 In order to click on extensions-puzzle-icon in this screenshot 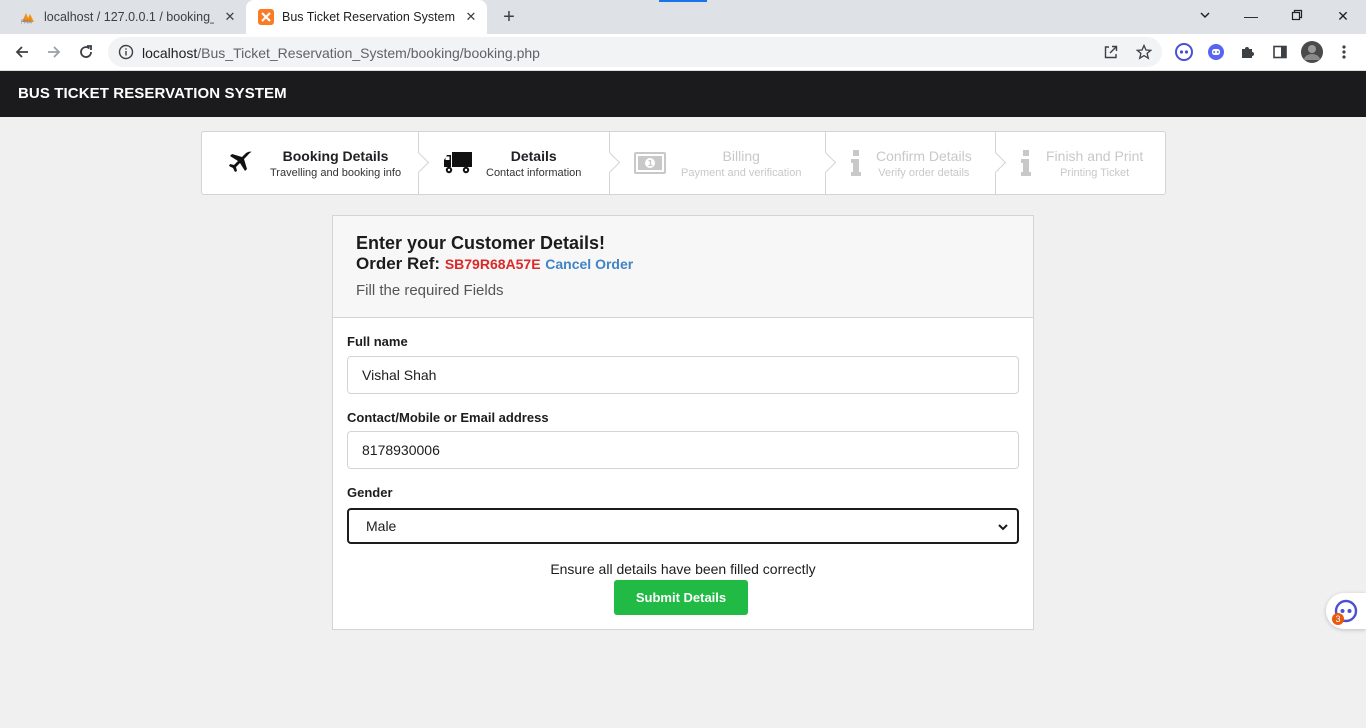, I will do `click(1248, 52)`.